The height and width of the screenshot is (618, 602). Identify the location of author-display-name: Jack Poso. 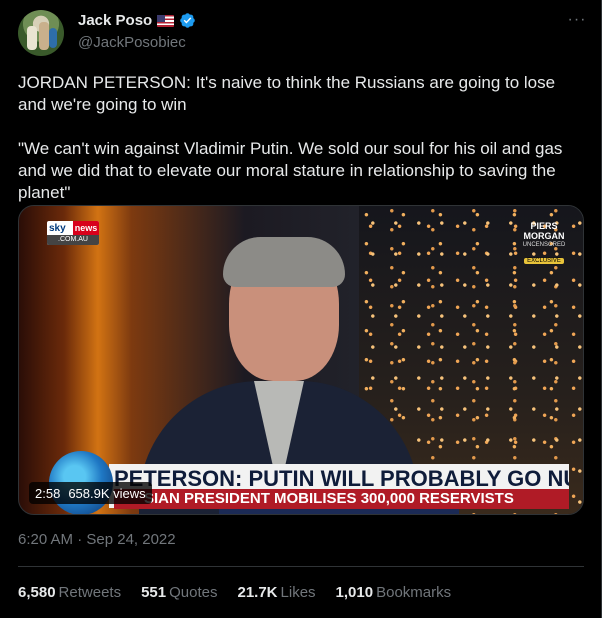
(115, 20).